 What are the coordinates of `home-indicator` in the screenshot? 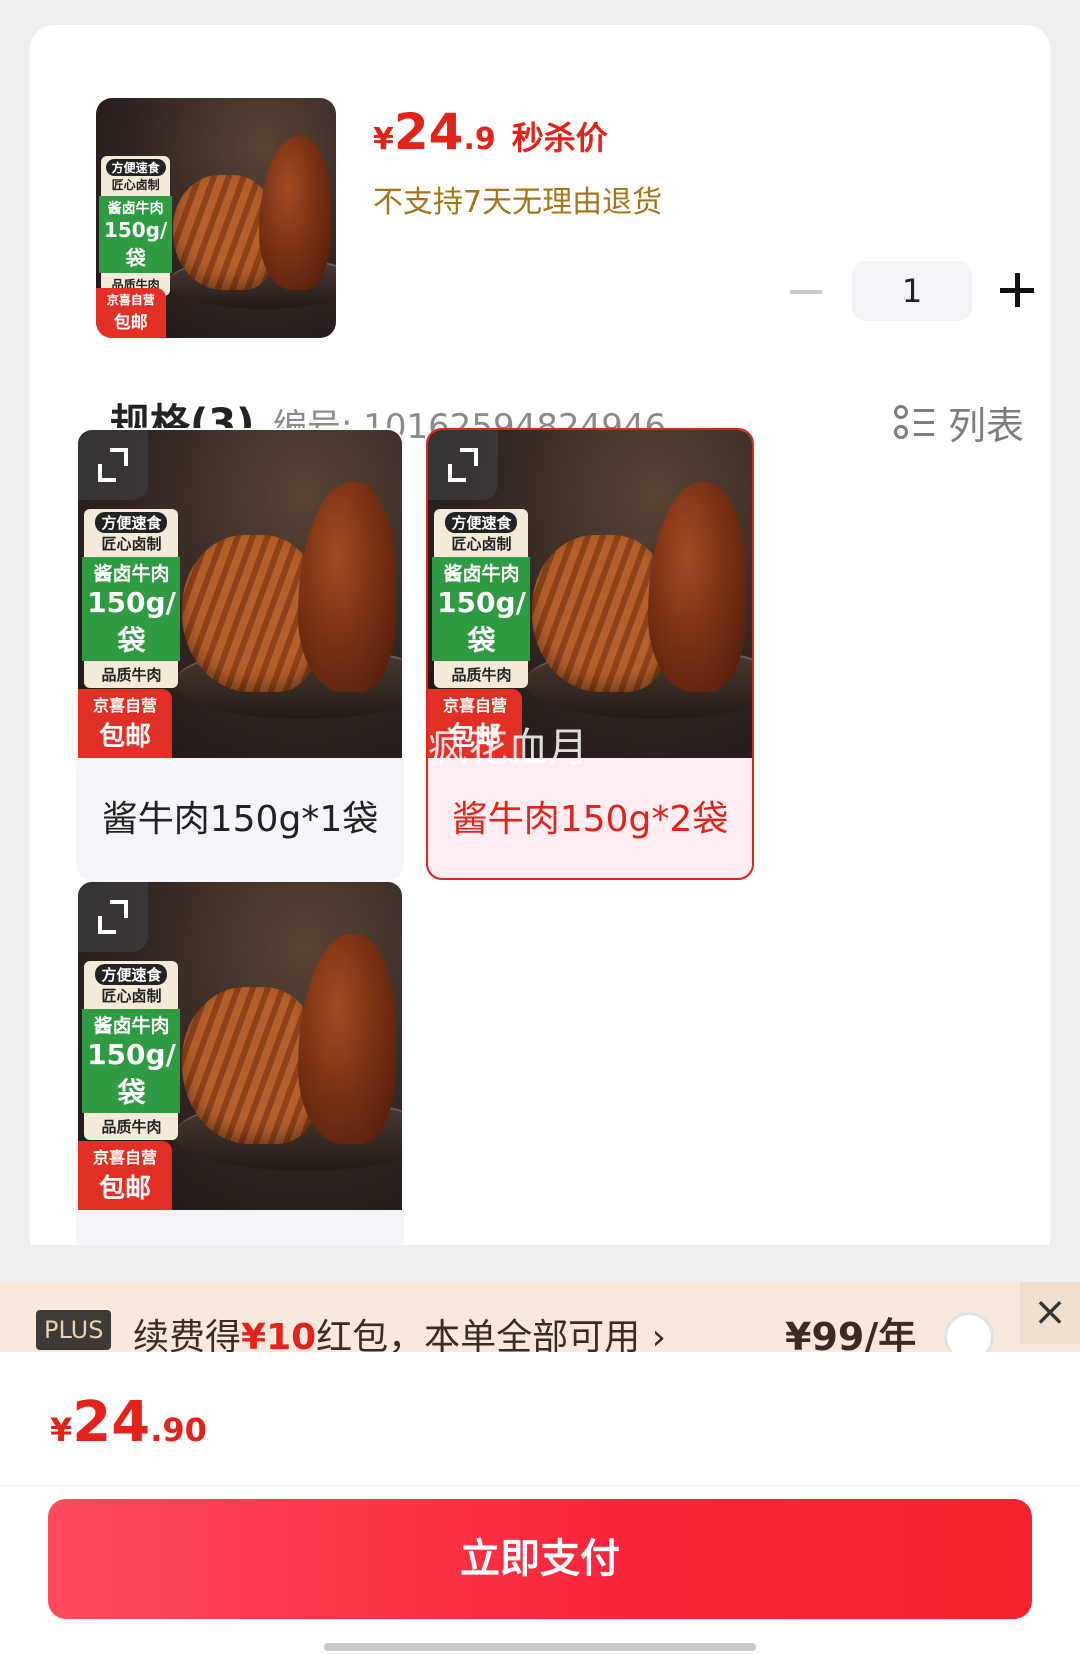 It's located at (540, 1647).